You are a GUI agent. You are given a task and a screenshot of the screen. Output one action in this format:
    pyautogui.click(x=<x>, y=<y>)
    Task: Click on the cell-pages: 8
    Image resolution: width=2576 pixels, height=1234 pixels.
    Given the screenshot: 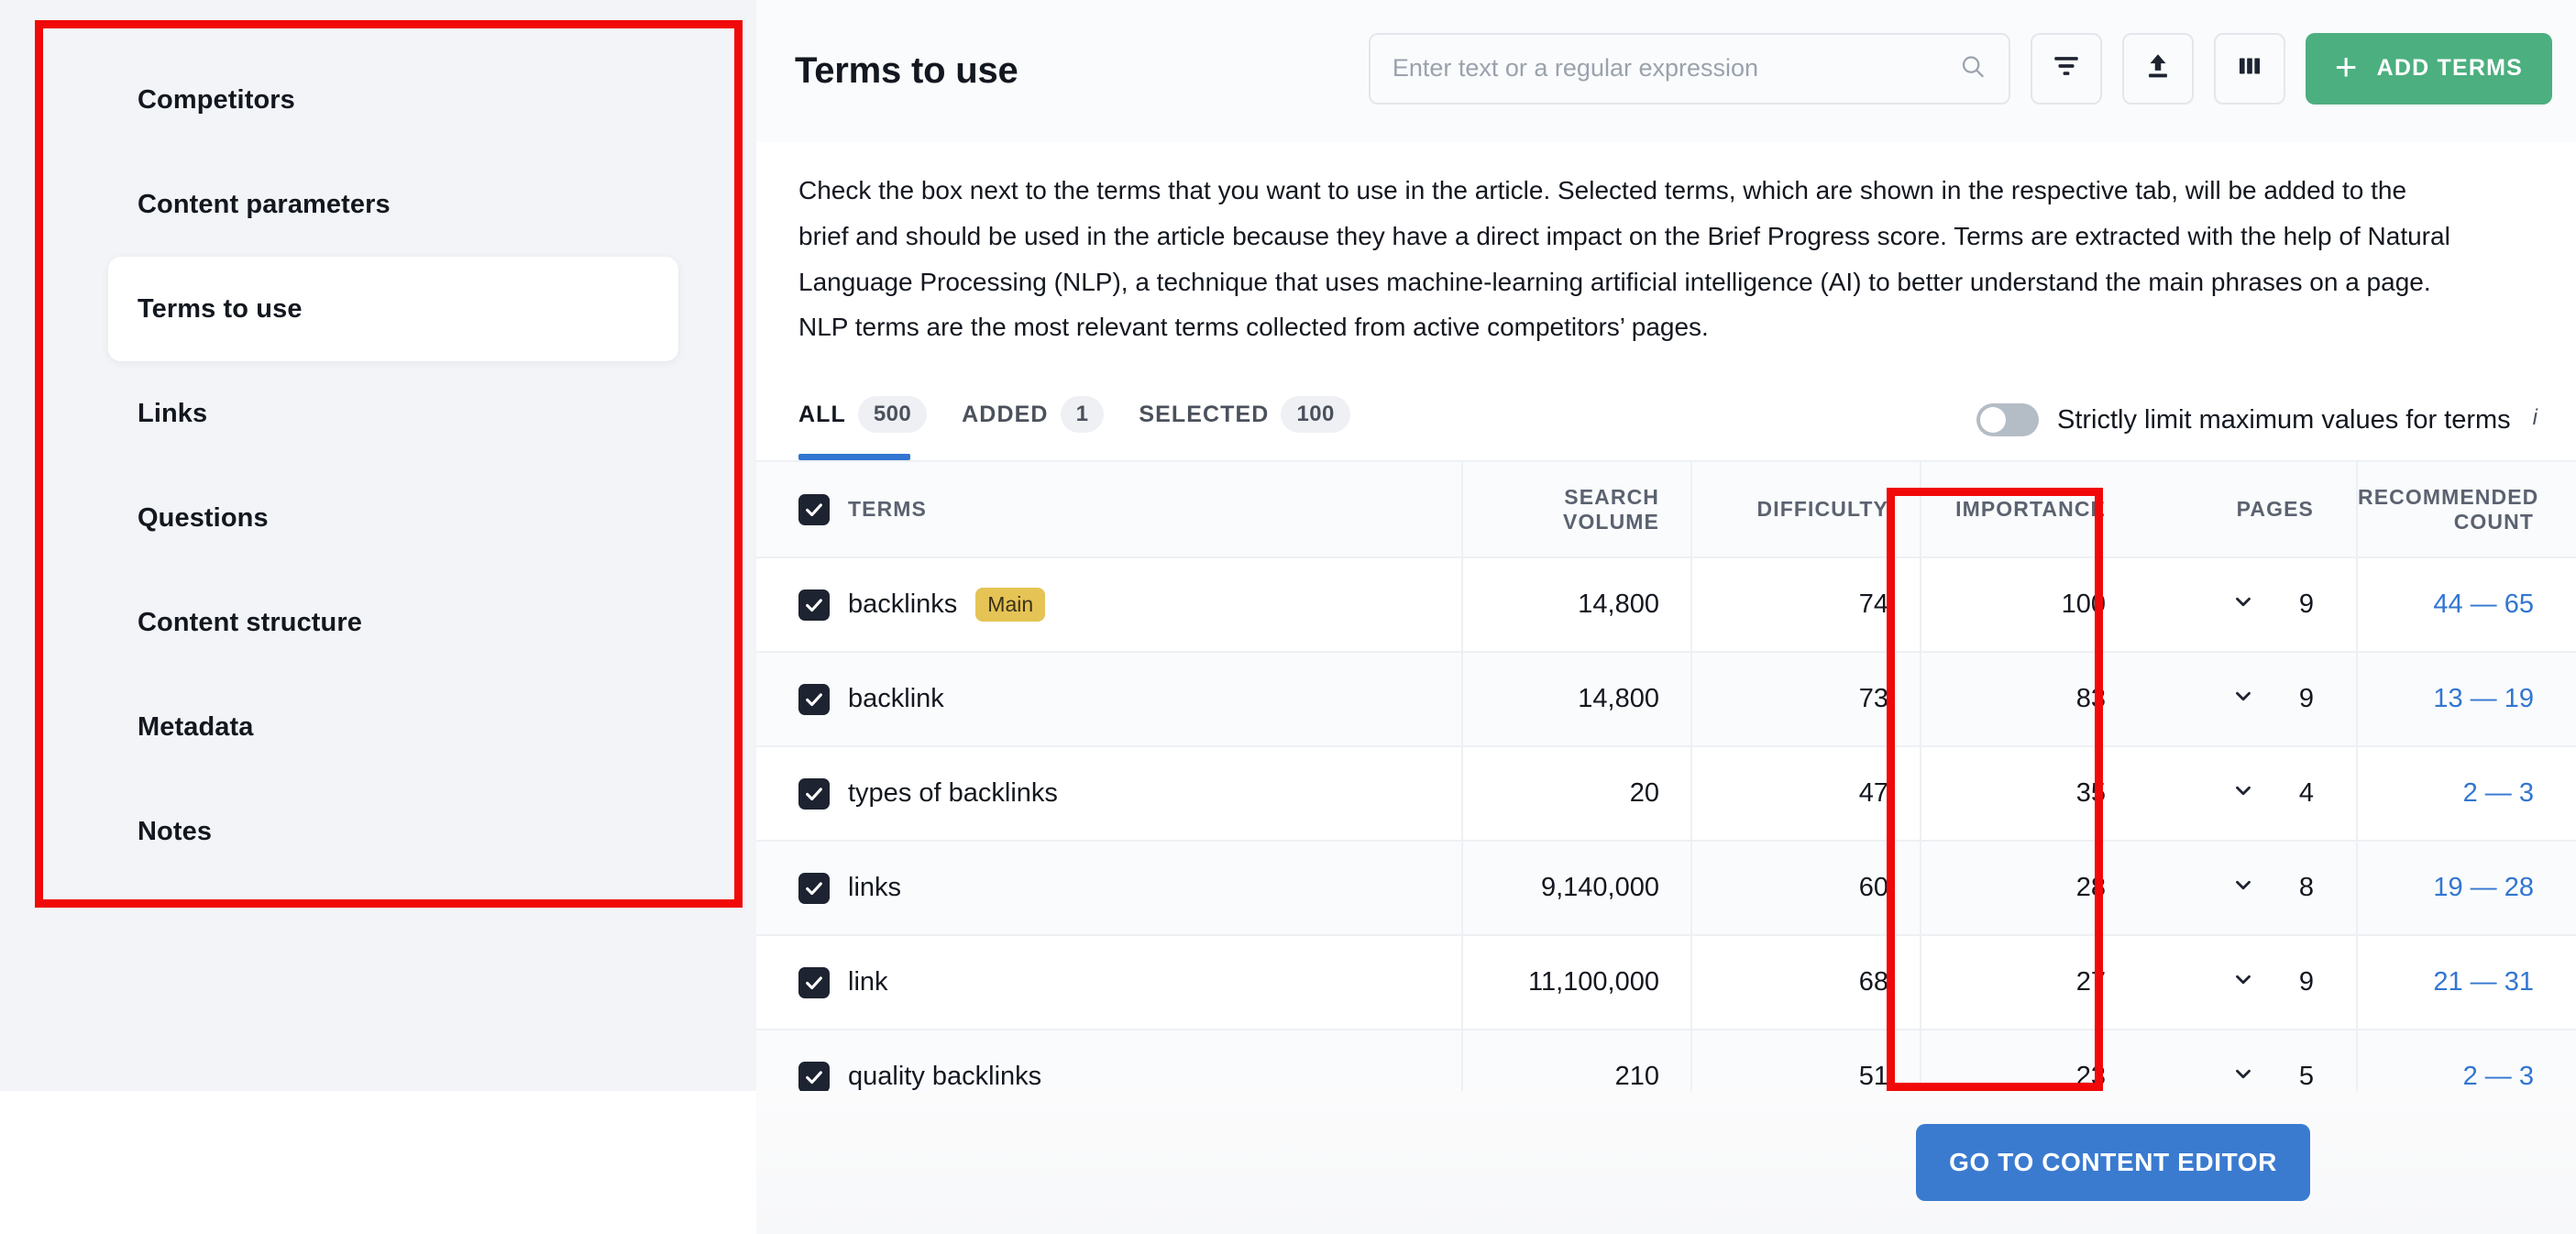 What is the action you would take?
    pyautogui.click(x=2247, y=889)
    